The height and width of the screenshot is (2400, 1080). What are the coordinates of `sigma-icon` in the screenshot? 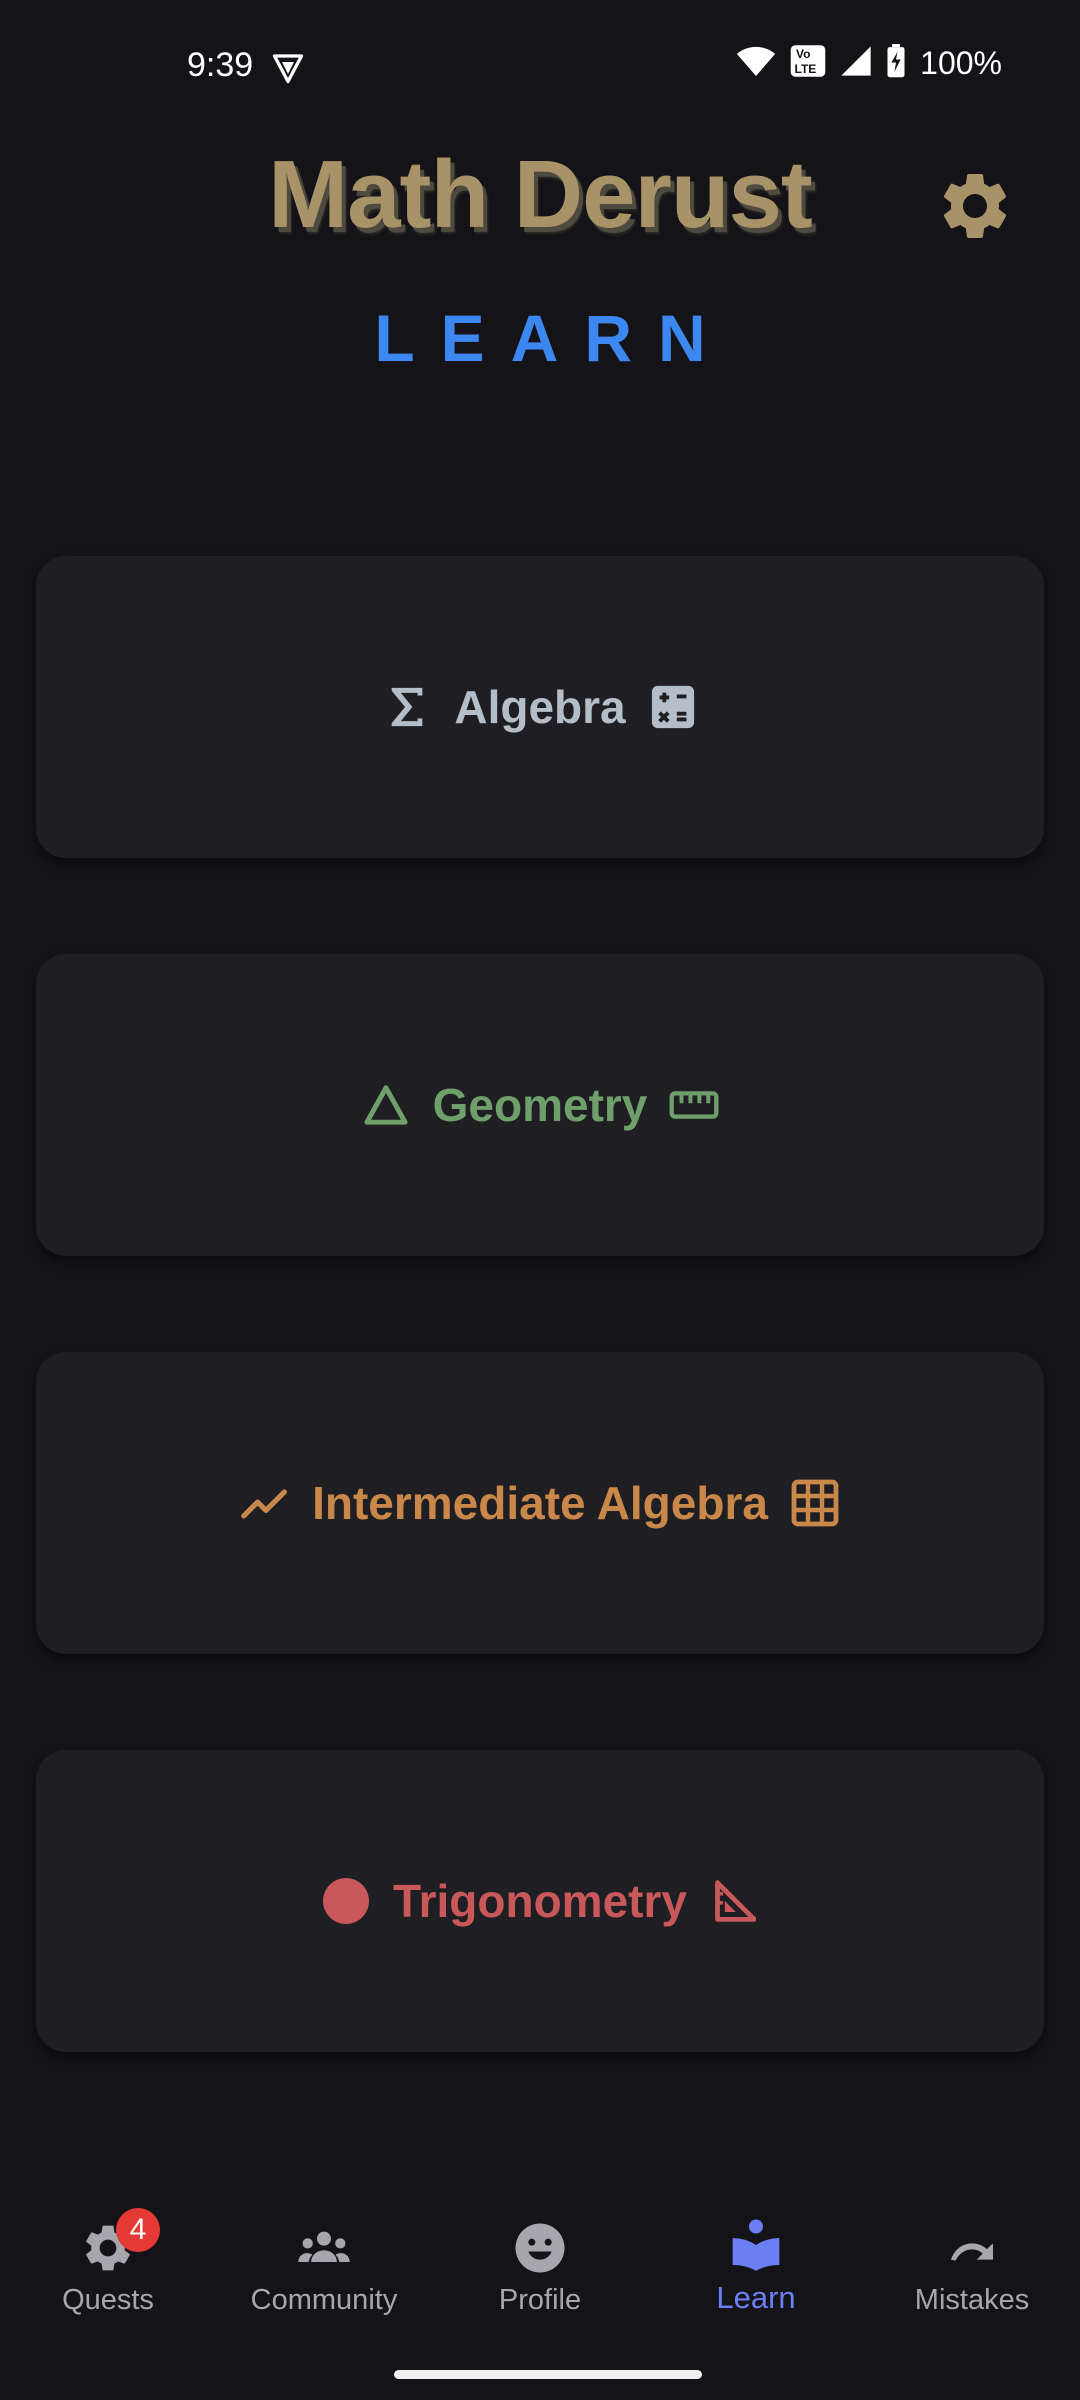 It's located at (407, 707).